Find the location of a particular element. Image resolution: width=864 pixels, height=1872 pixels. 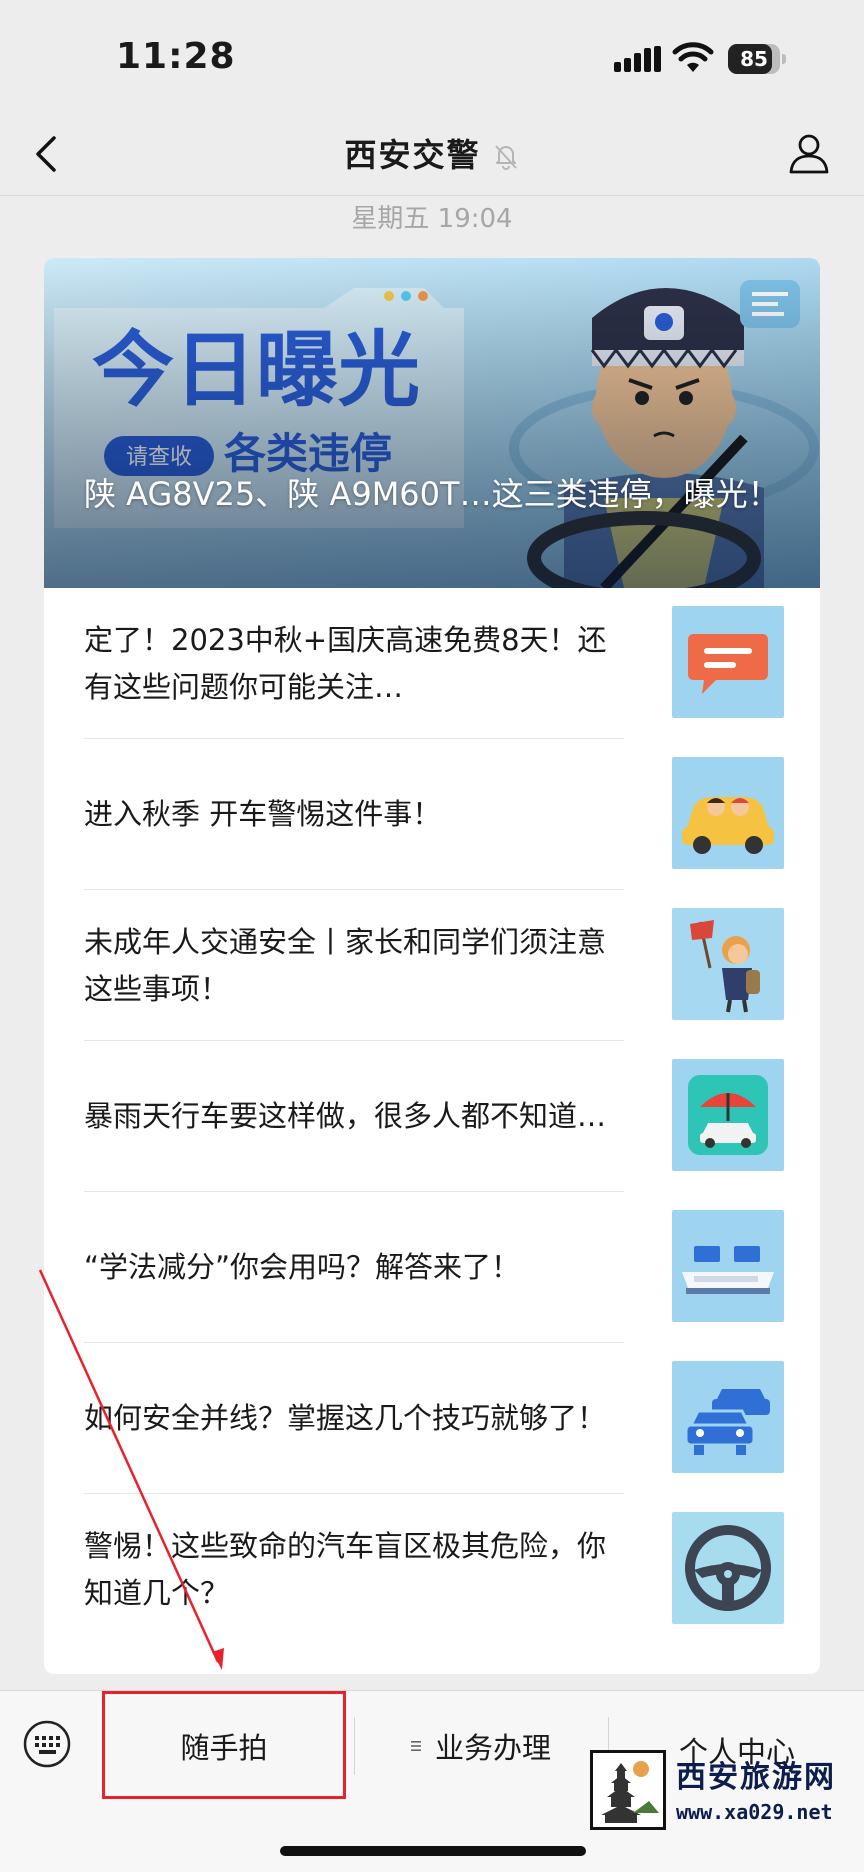

menu-item-snapshot: 随手拍 is located at coordinates (224, 1746).